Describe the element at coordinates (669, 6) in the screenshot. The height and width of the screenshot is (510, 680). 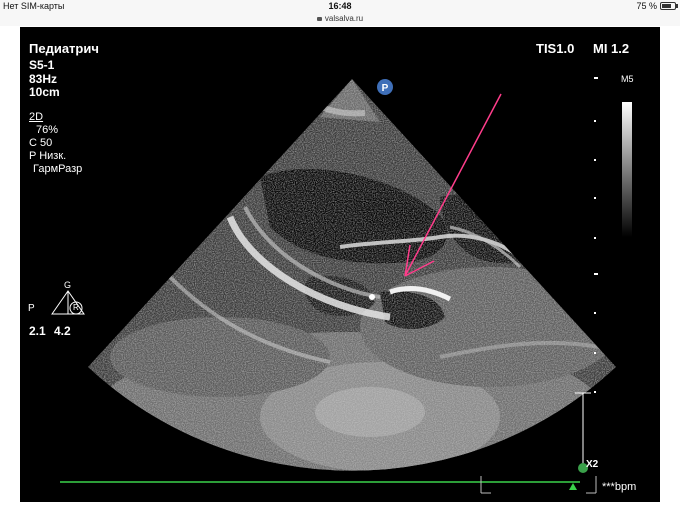
I see `battery-icon` at that location.